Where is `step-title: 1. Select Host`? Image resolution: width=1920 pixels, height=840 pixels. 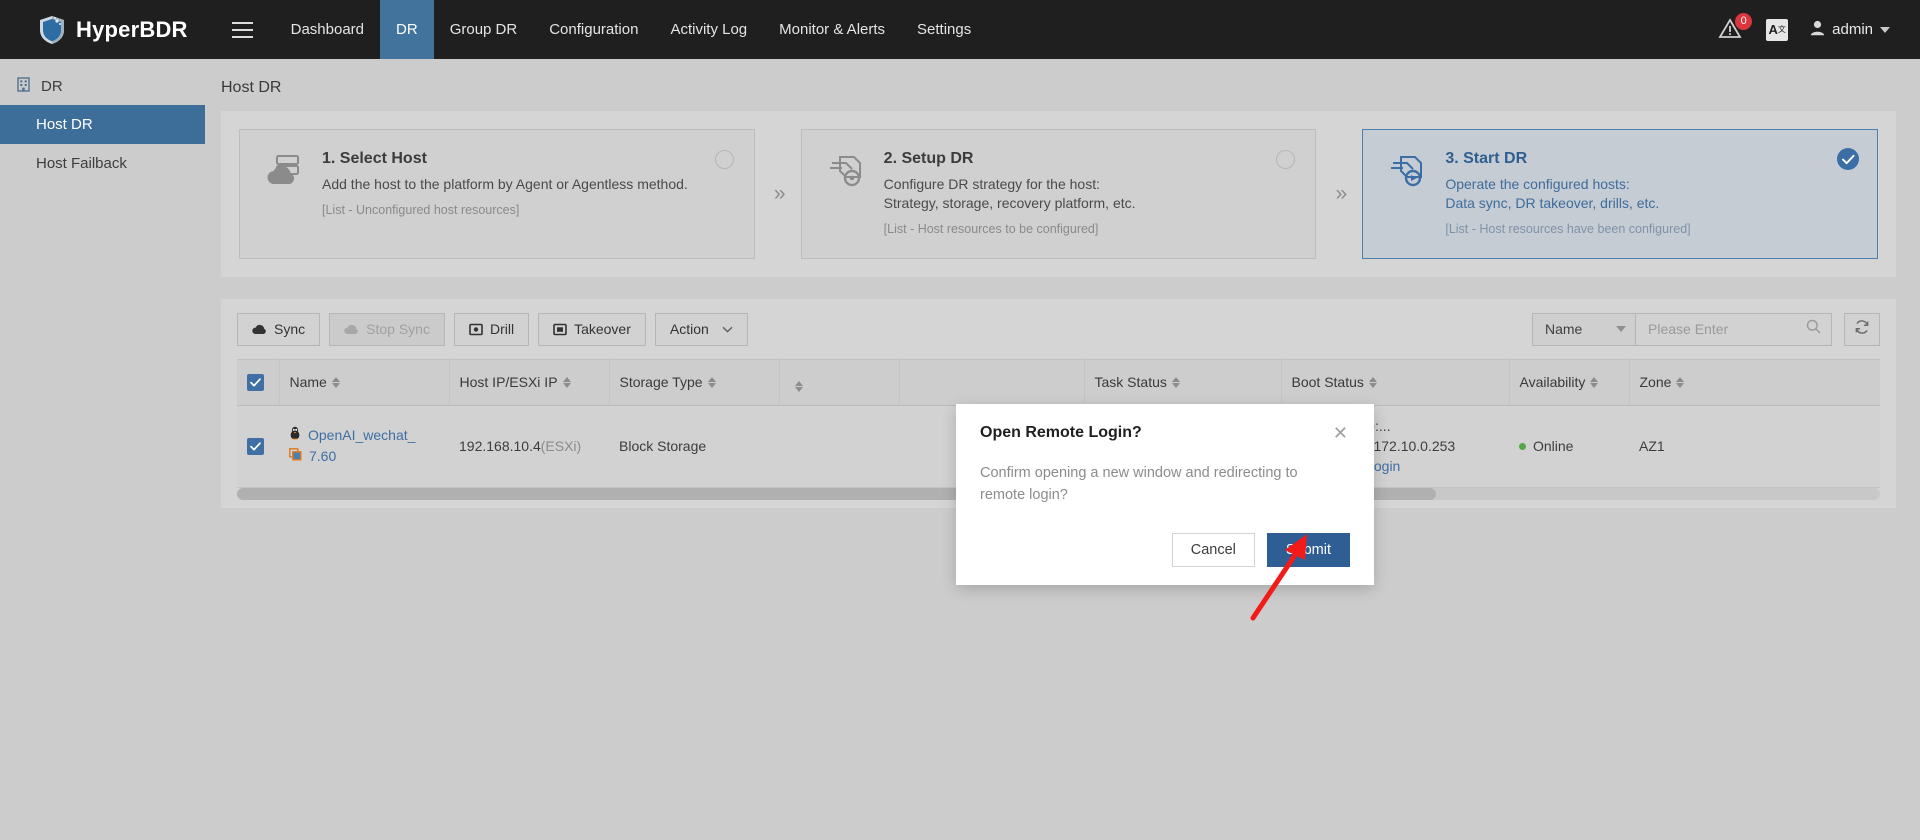
step-title: 1. Select Host is located at coordinates (374, 158).